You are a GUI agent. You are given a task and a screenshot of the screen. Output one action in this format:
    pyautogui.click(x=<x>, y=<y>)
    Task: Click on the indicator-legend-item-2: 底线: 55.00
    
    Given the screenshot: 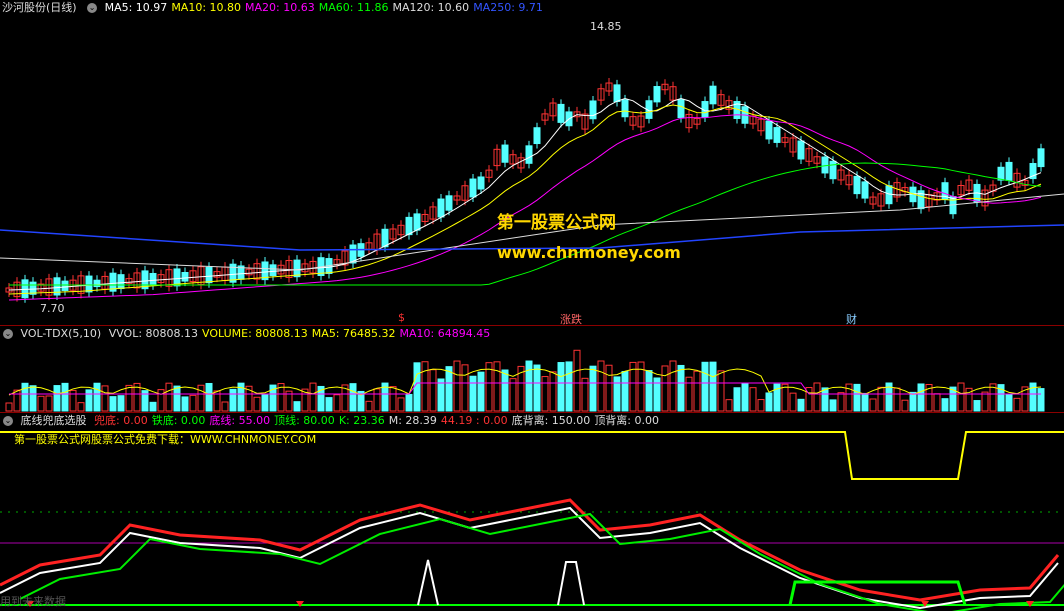 What is the action you would take?
    pyautogui.click(x=240, y=420)
    